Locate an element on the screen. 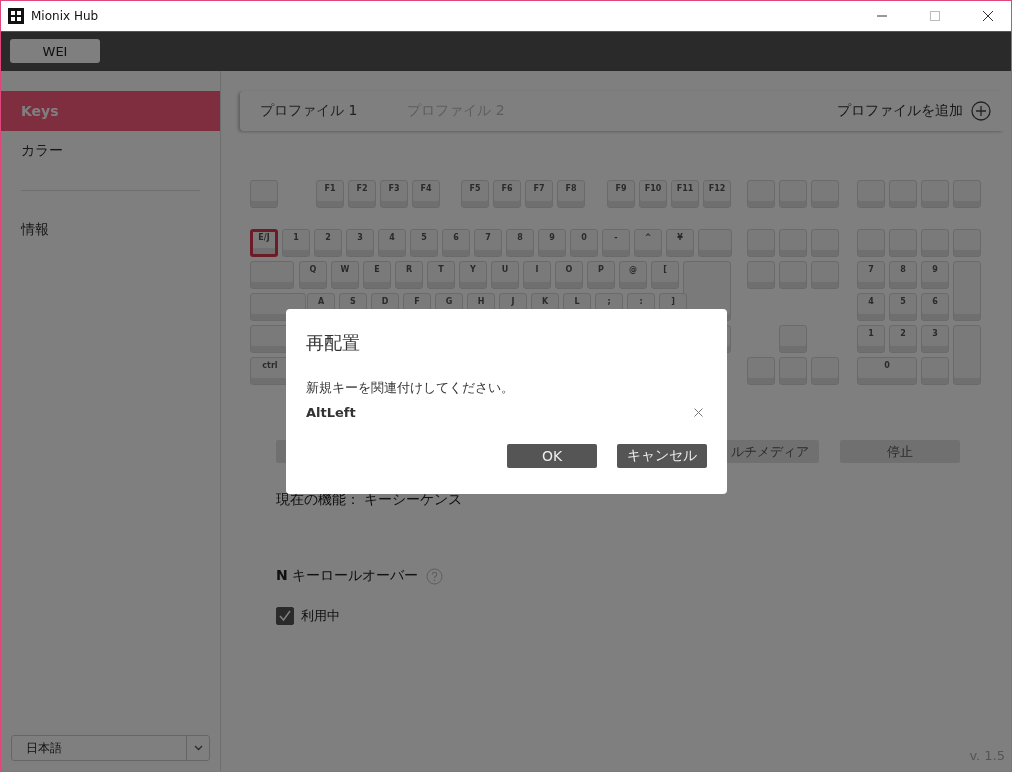 This screenshot has width=1012, height=772. function-button: 停止 is located at coordinates (900, 451).